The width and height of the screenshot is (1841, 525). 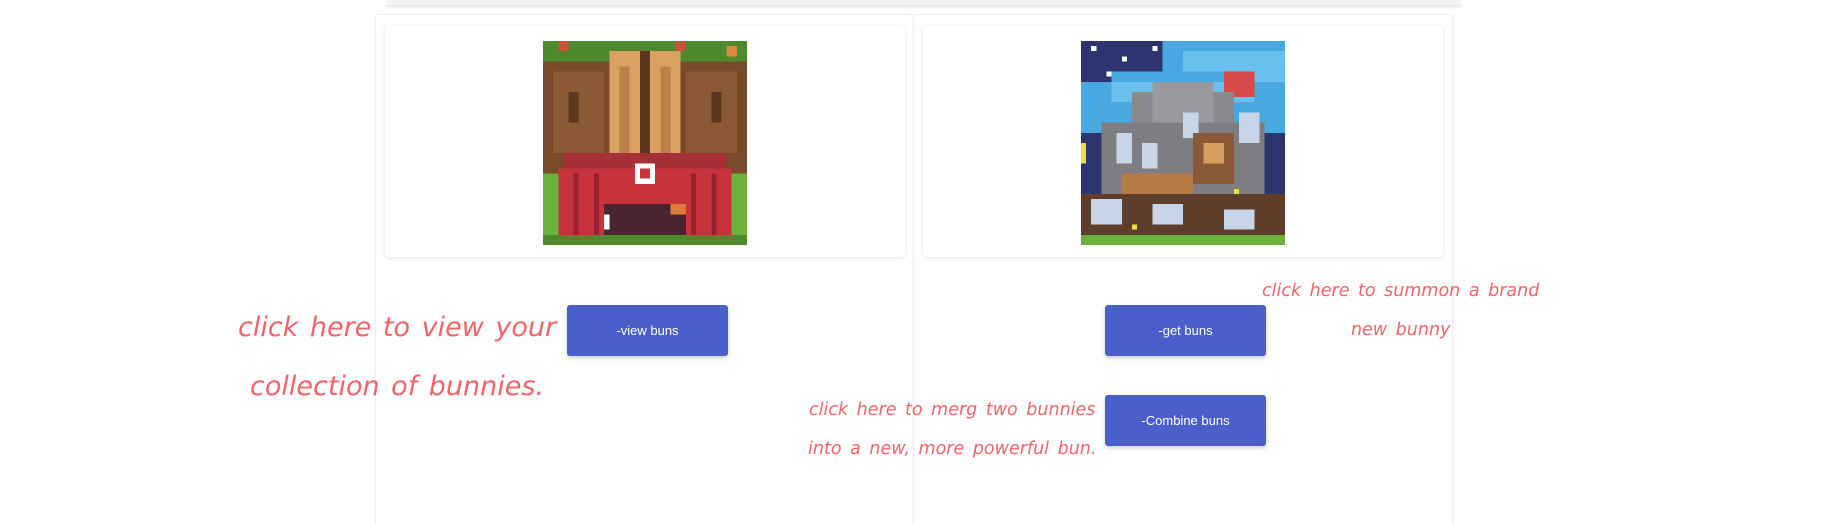 I want to click on get-buns-hint-line-1: click here to summon a brand, so click(x=1401, y=291).